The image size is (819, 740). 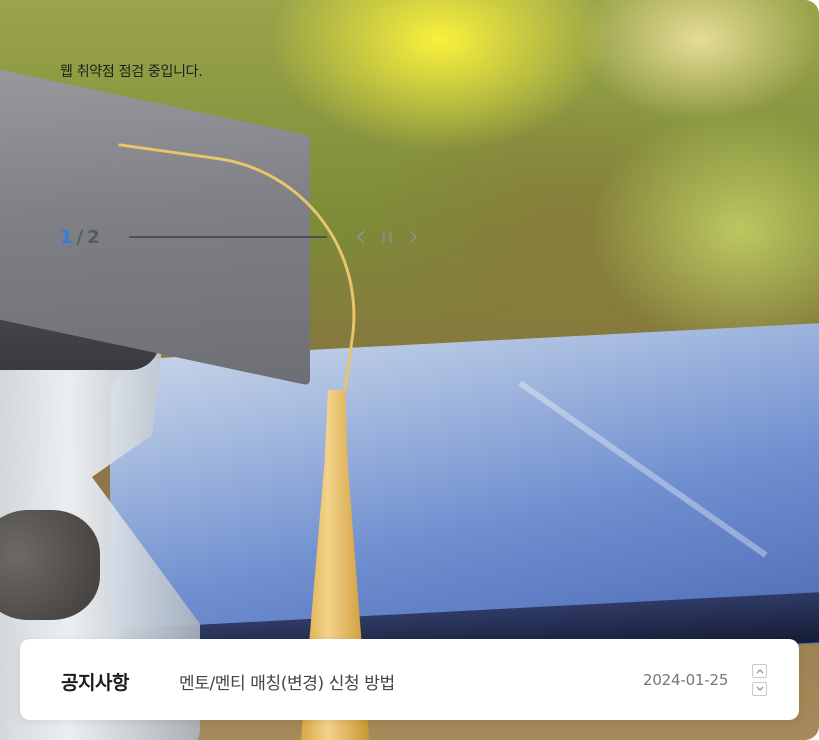 I want to click on coins-image, so click(x=50, y=565).